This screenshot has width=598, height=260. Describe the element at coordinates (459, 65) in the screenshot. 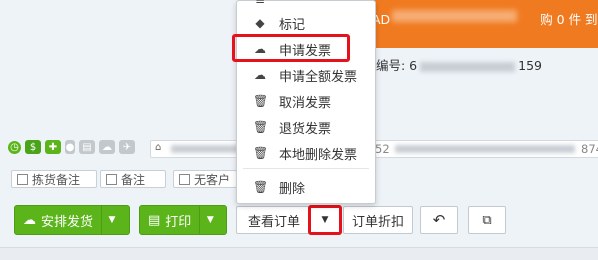

I see `order-number: 编号: 6 159` at that location.